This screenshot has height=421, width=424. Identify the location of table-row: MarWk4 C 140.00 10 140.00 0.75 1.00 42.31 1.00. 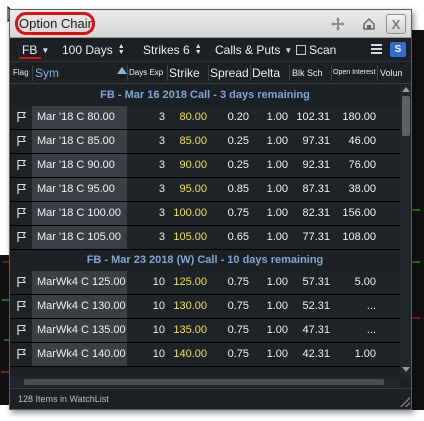
(205, 355).